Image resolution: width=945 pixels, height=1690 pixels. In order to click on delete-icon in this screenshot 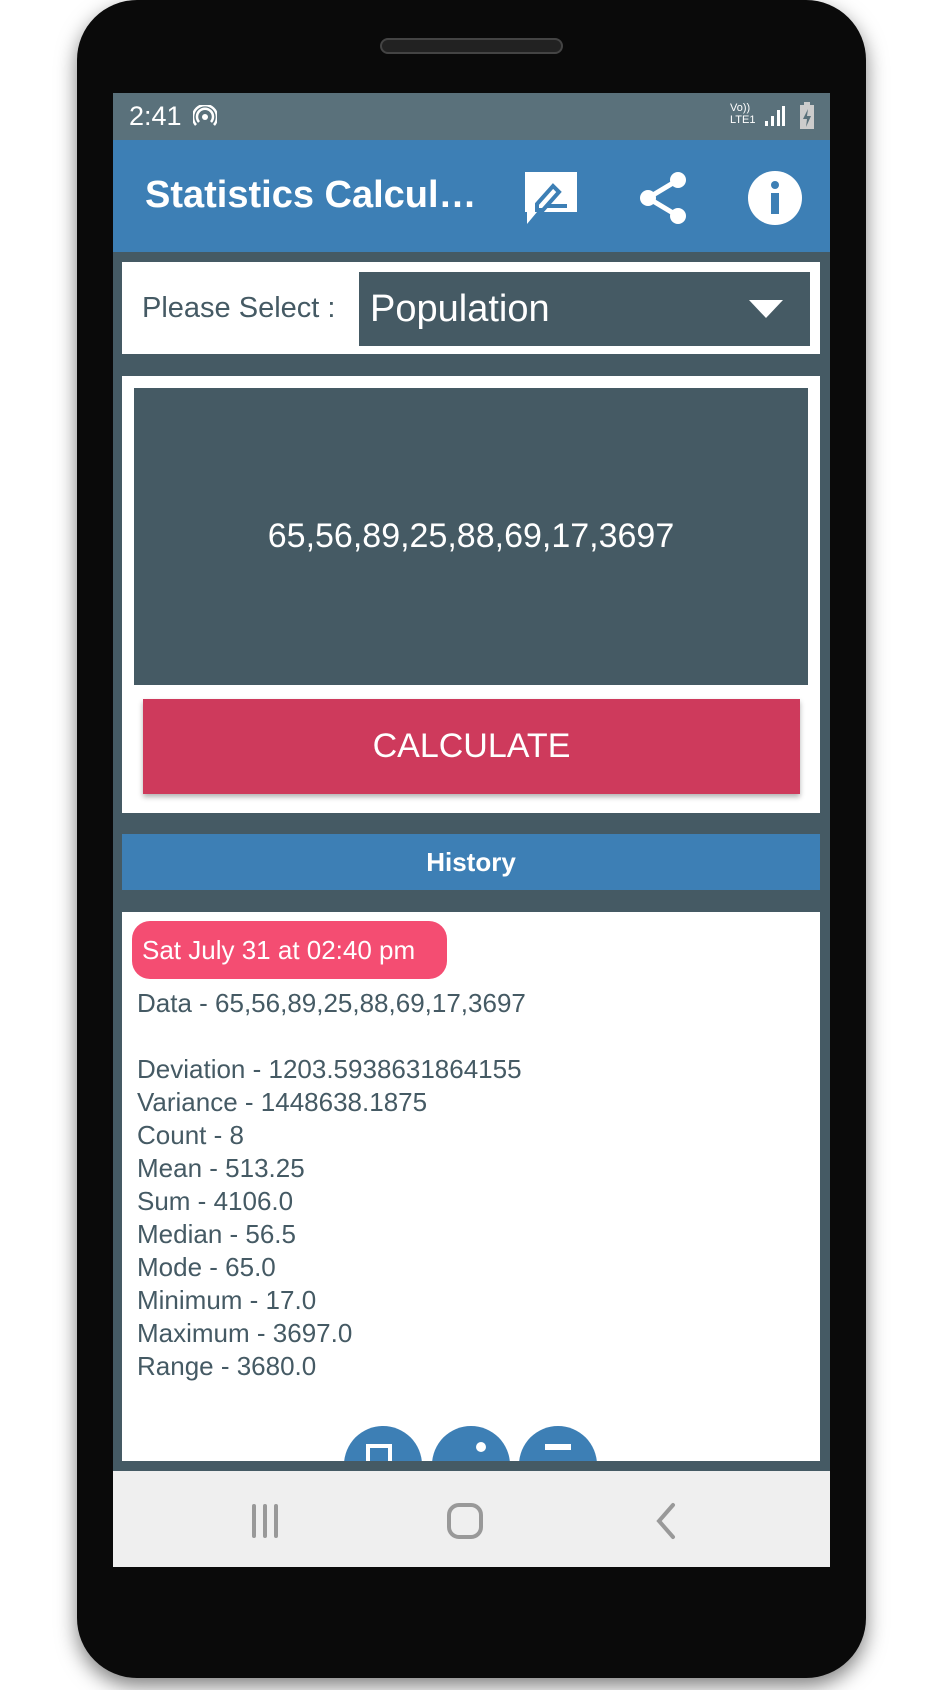, I will do `click(558, 1447)`.